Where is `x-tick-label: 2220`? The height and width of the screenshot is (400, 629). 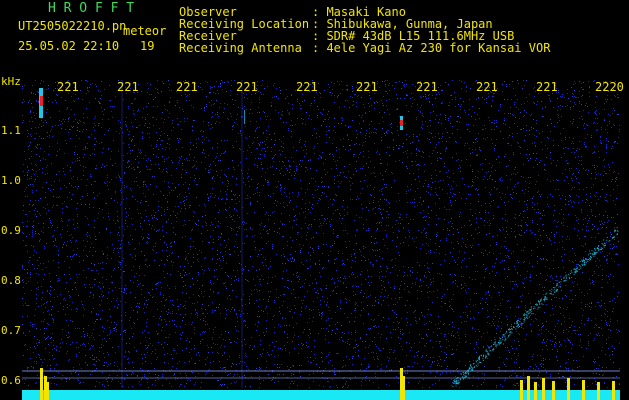 x-tick-label: 2220 is located at coordinates (609, 87).